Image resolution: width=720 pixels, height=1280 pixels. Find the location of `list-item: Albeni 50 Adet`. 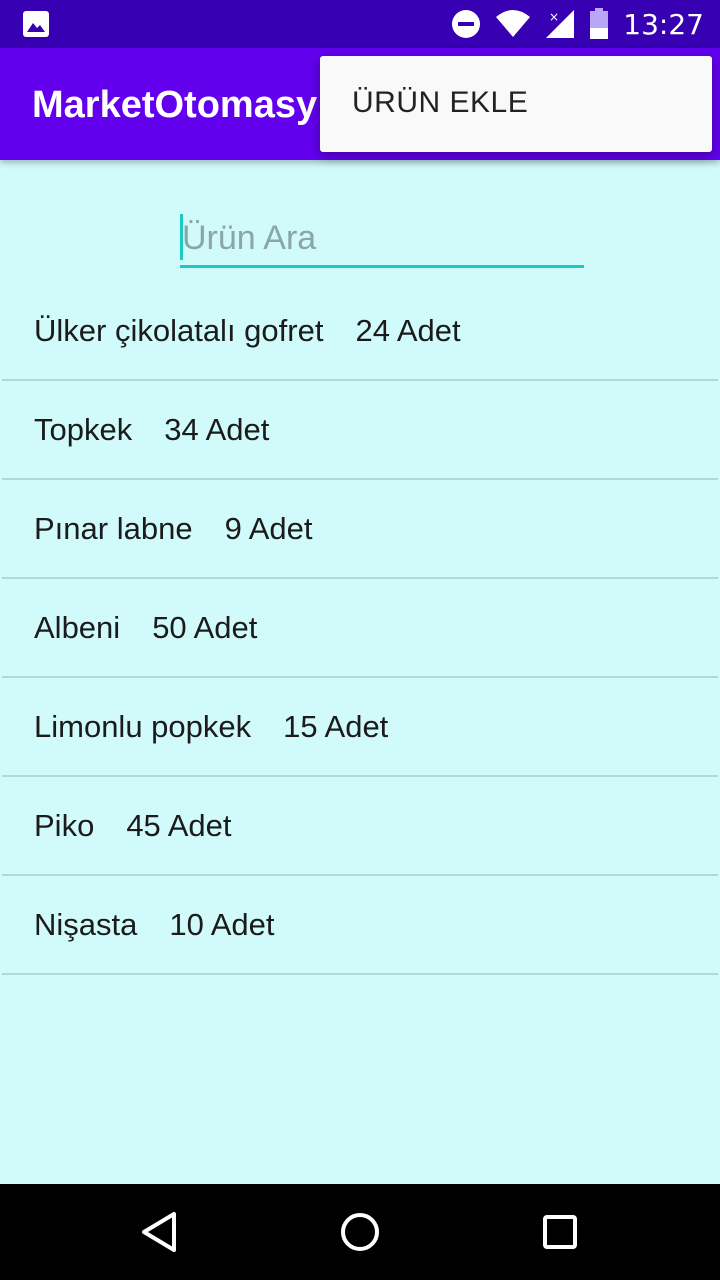

list-item: Albeni 50 Adet is located at coordinates (360, 628).